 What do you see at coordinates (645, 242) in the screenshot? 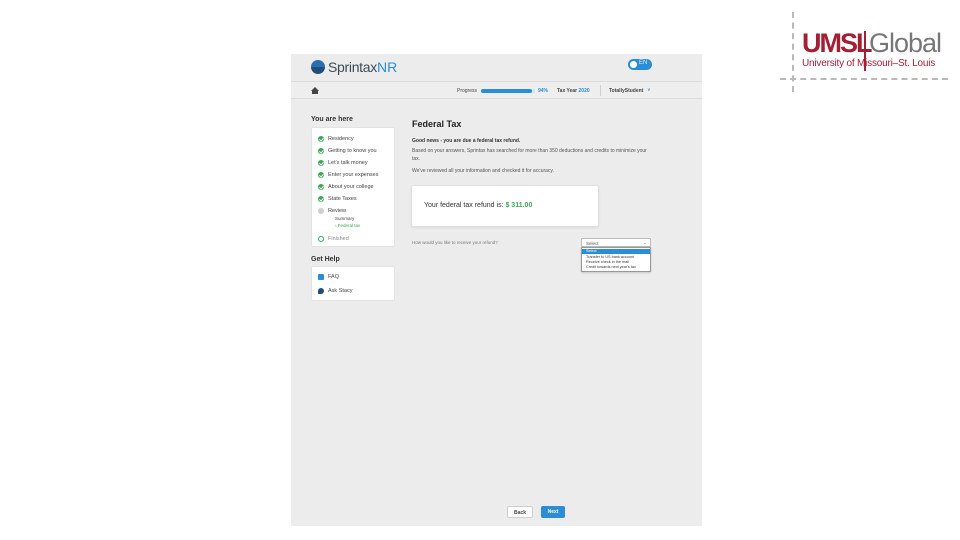
I see `chevron-down-icon: ⌄` at bounding box center [645, 242].